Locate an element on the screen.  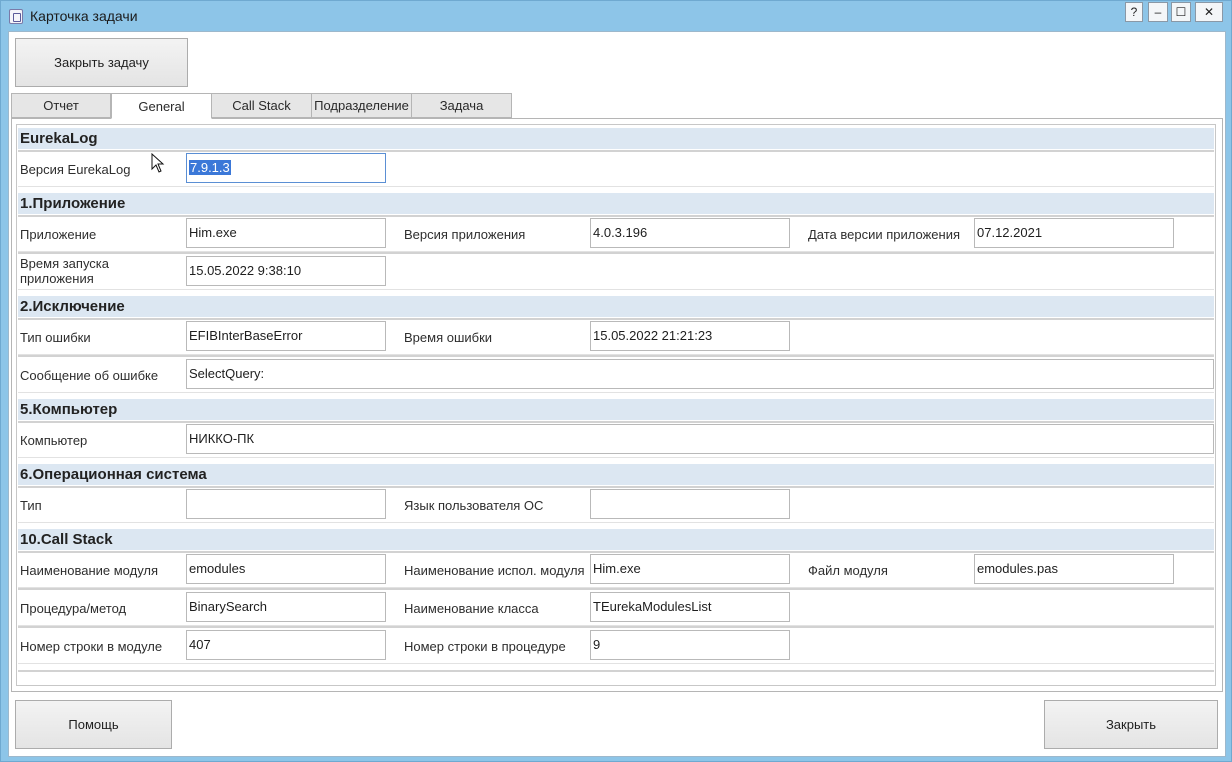
class-name-label: Наименование класса is located at coordinates (471, 608).